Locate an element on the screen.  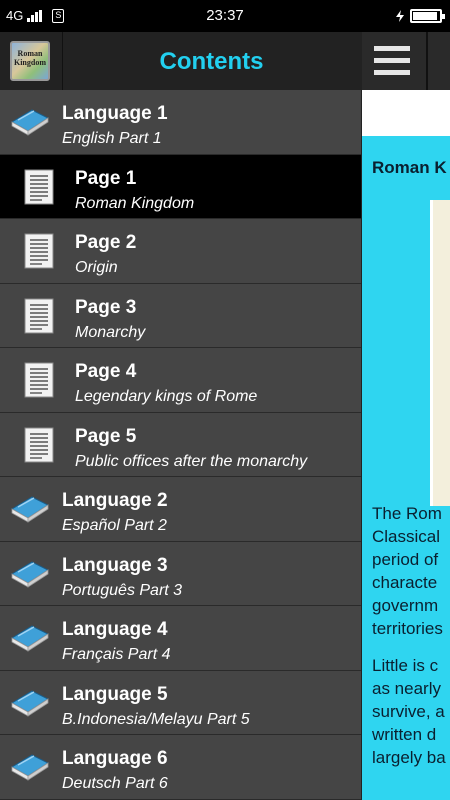
app-bar-divider is located at coordinates (427, 61).